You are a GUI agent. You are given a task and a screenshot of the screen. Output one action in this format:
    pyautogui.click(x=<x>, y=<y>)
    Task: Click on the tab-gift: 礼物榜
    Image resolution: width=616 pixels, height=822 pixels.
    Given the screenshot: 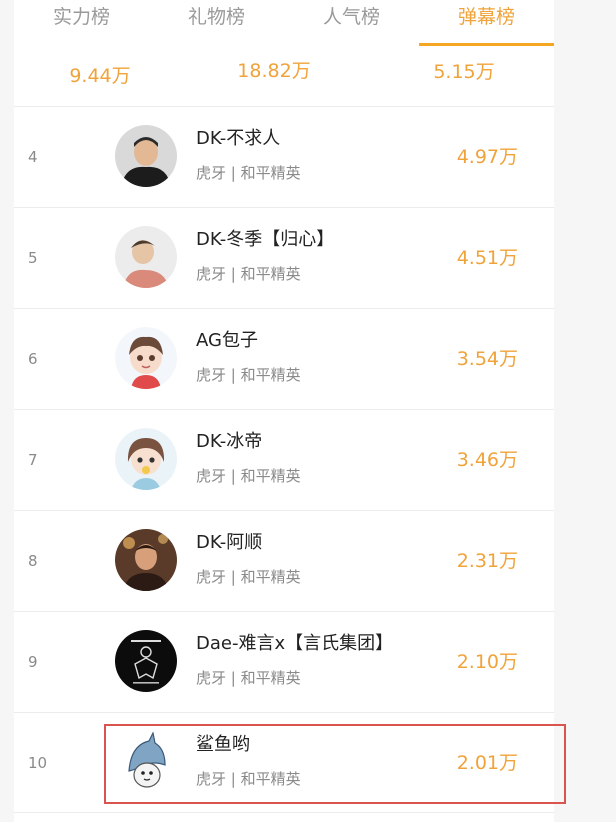 What is the action you would take?
    pyautogui.click(x=216, y=23)
    